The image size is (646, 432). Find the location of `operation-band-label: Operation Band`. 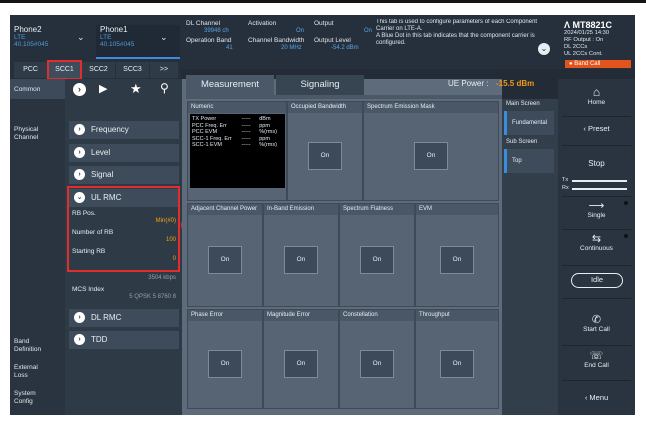

operation-band-label: Operation Band is located at coordinates (209, 40).